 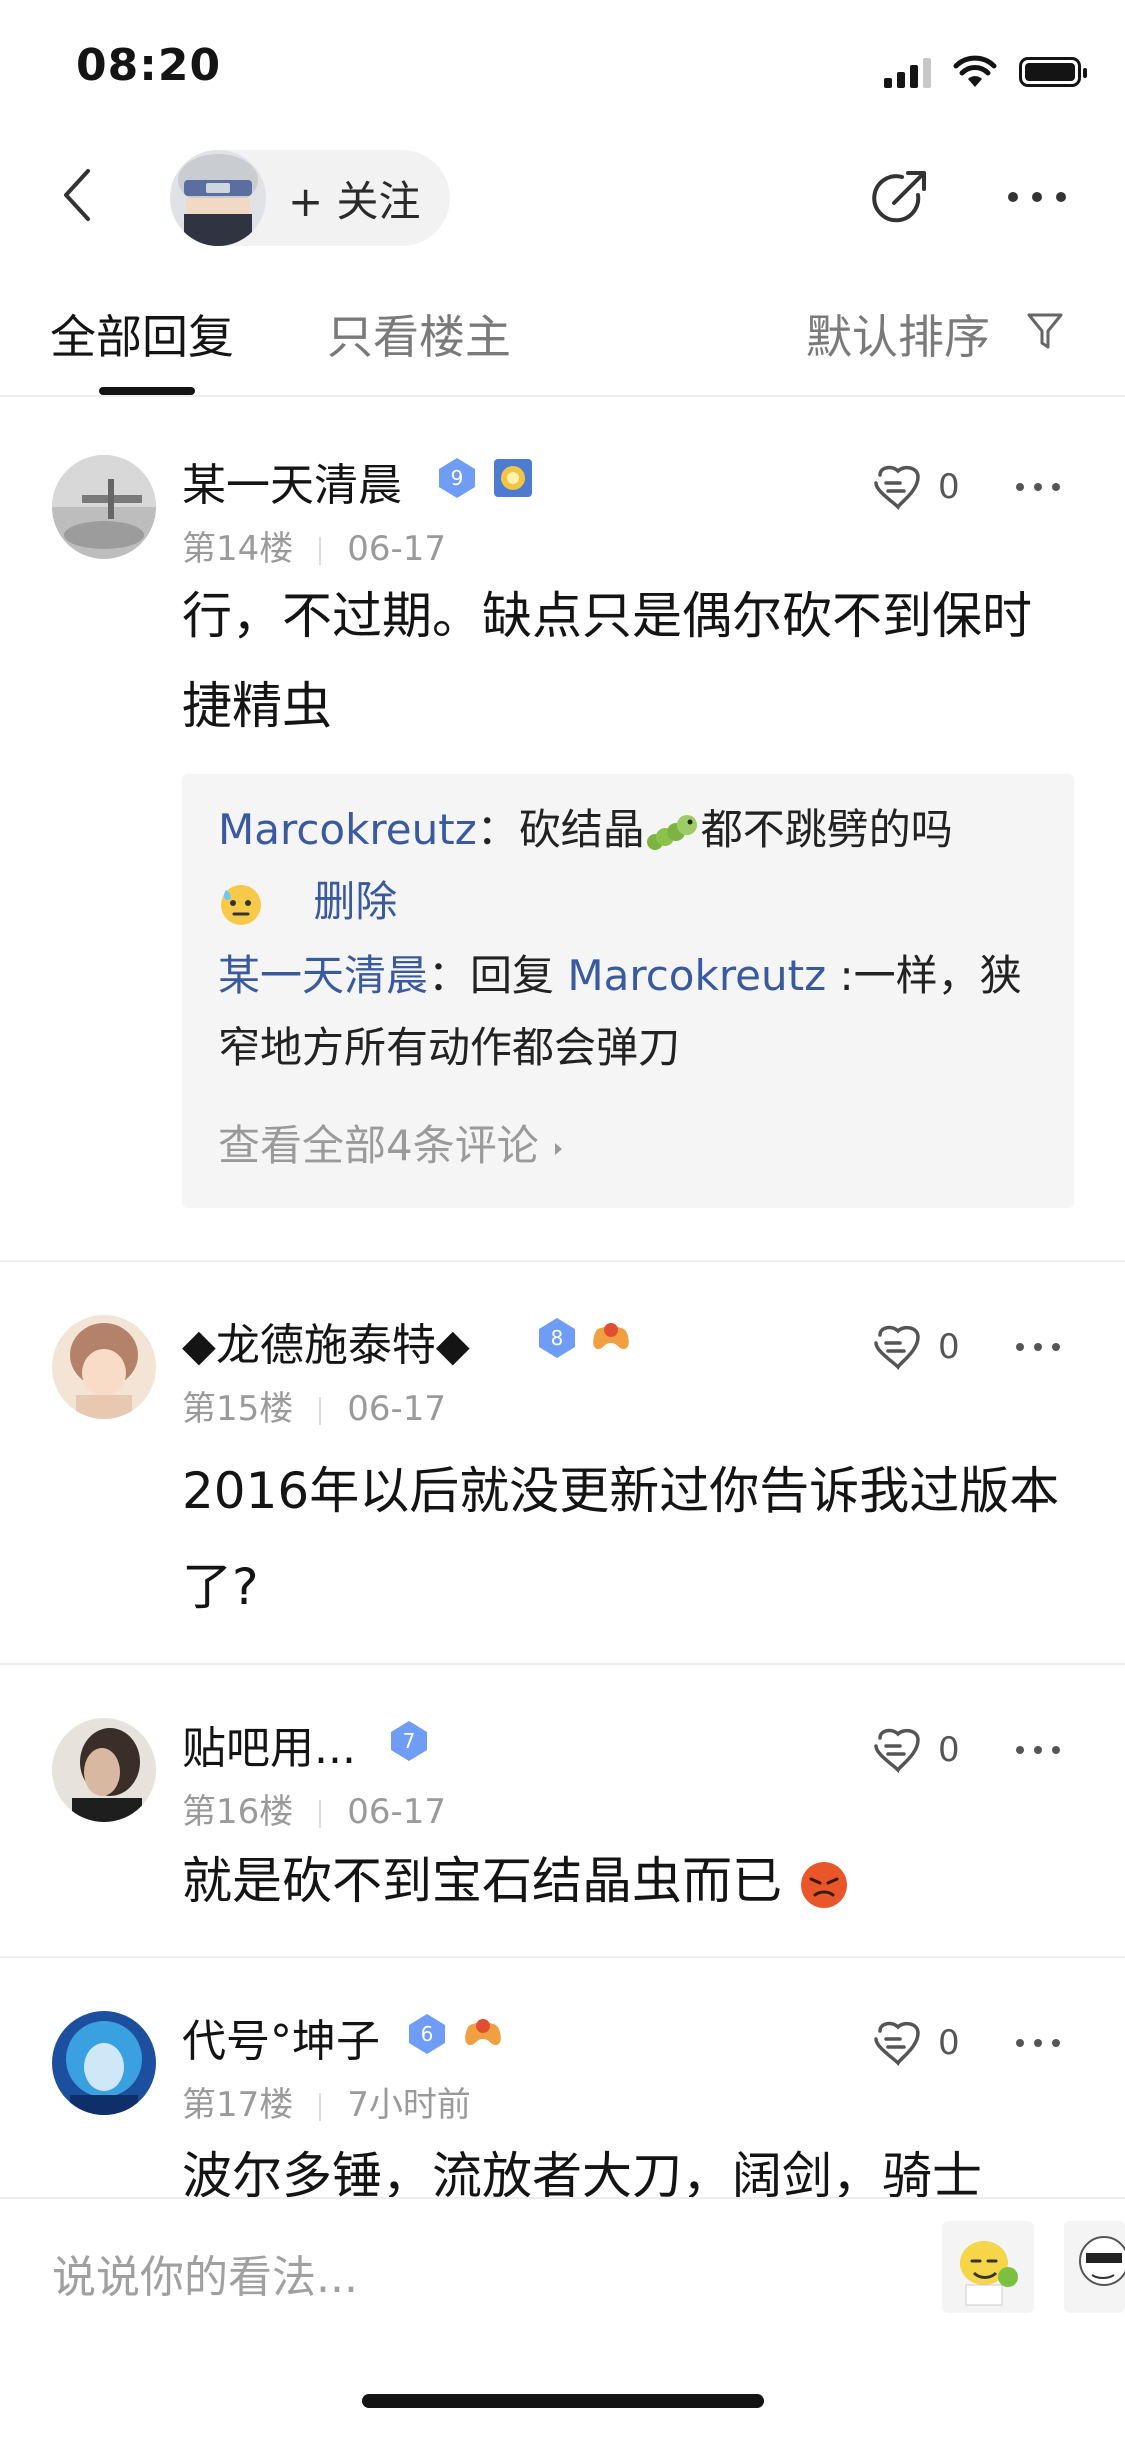 What do you see at coordinates (241, 904) in the screenshot?
I see `sweat-face-emoji-icon` at bounding box center [241, 904].